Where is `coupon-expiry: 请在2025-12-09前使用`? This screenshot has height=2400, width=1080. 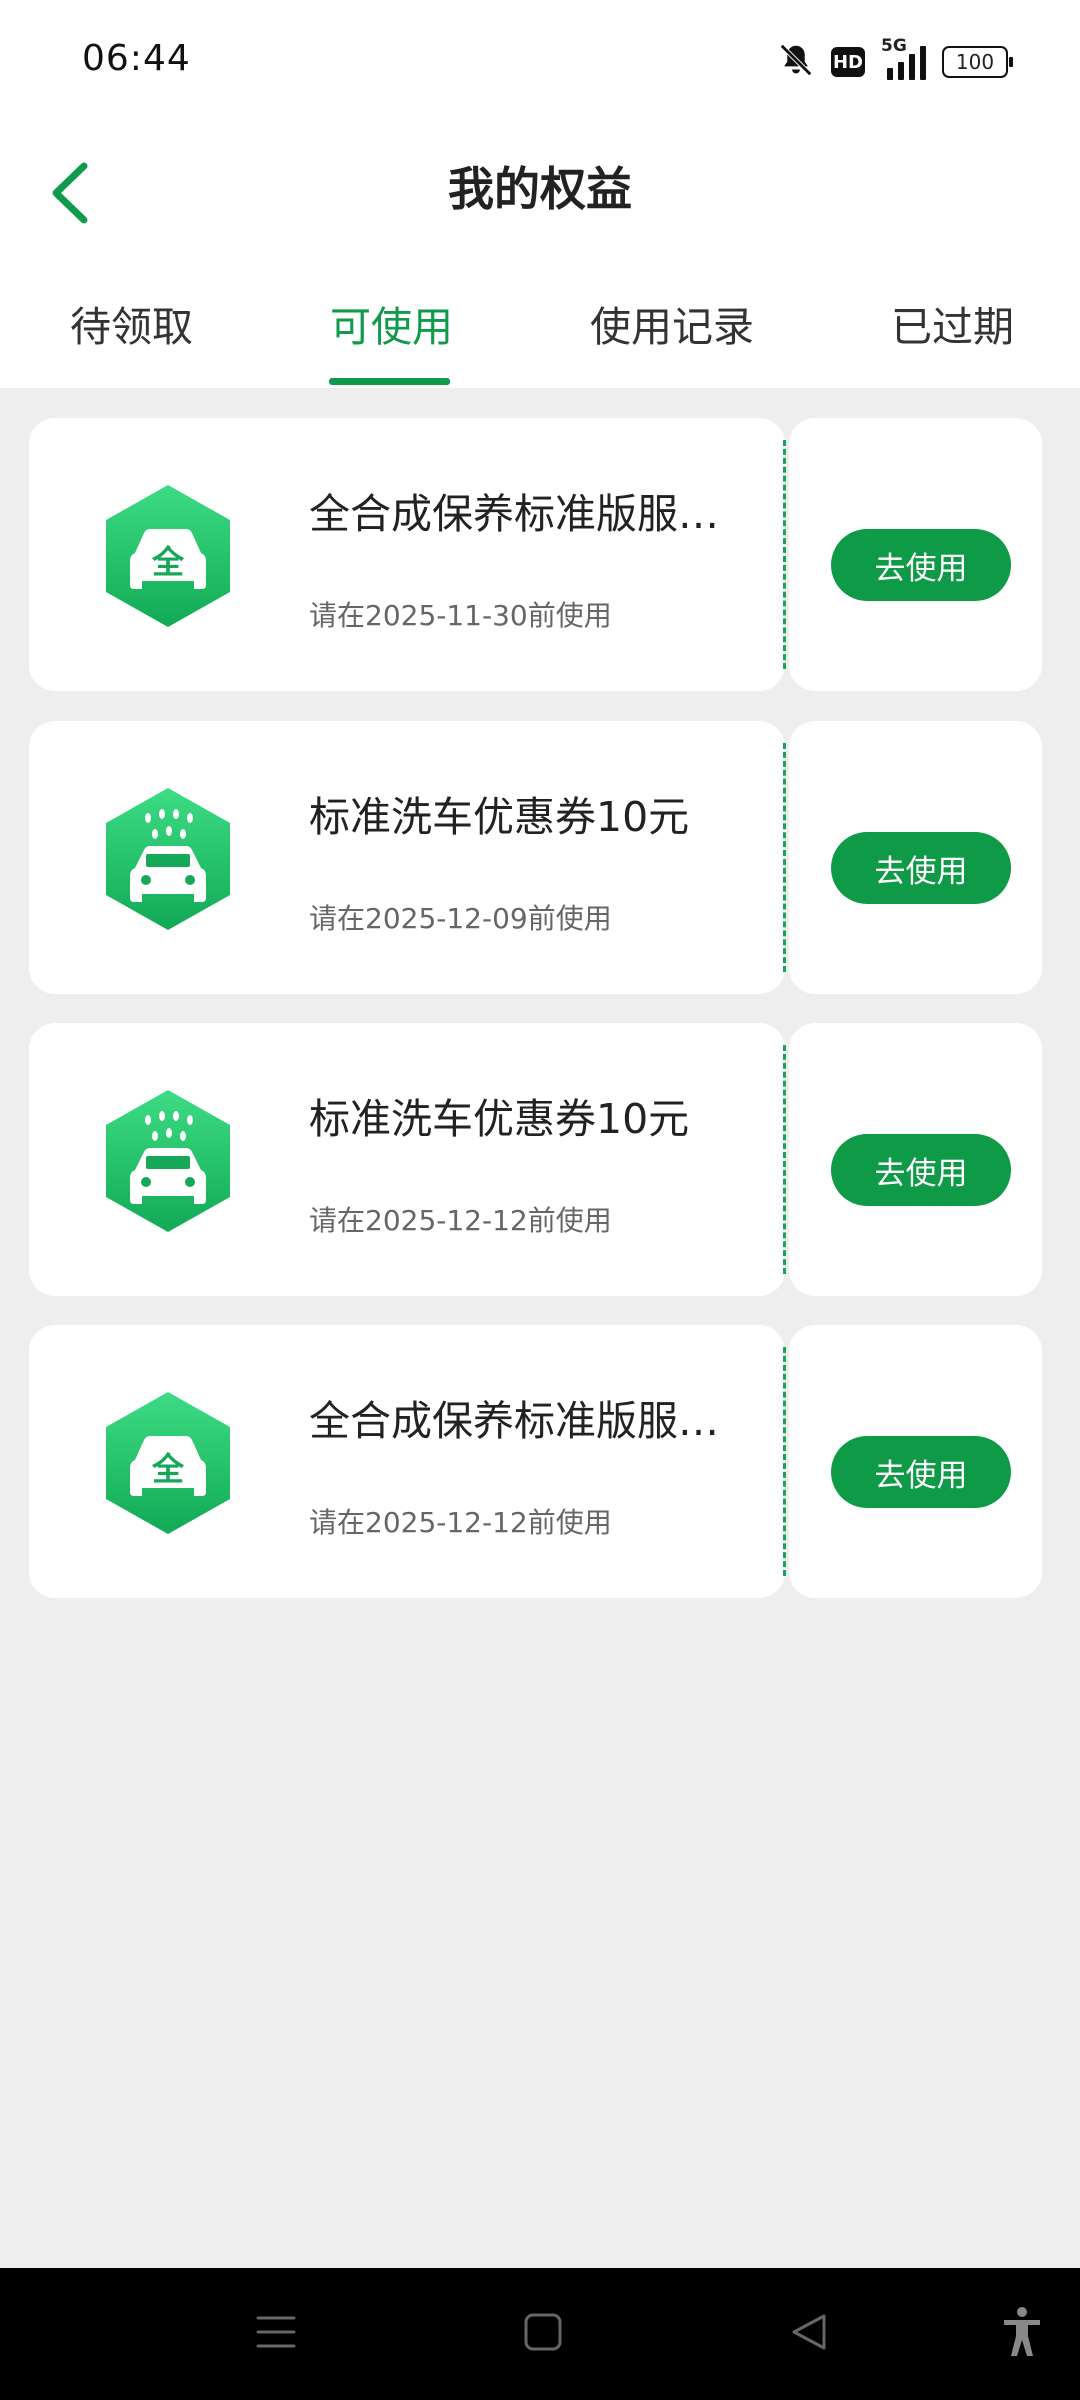
coupon-expiry: 请在2025-12-09前使用 is located at coordinates (460, 918).